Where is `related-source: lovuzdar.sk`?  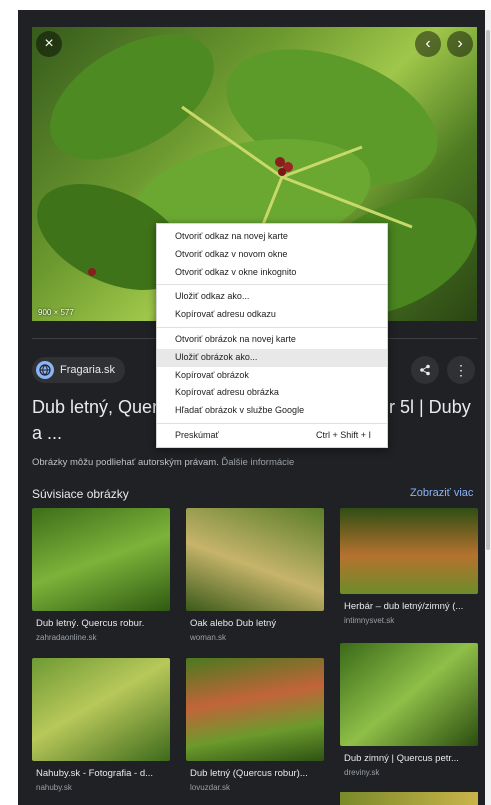 related-source: lovuzdar.sk is located at coordinates (210, 787).